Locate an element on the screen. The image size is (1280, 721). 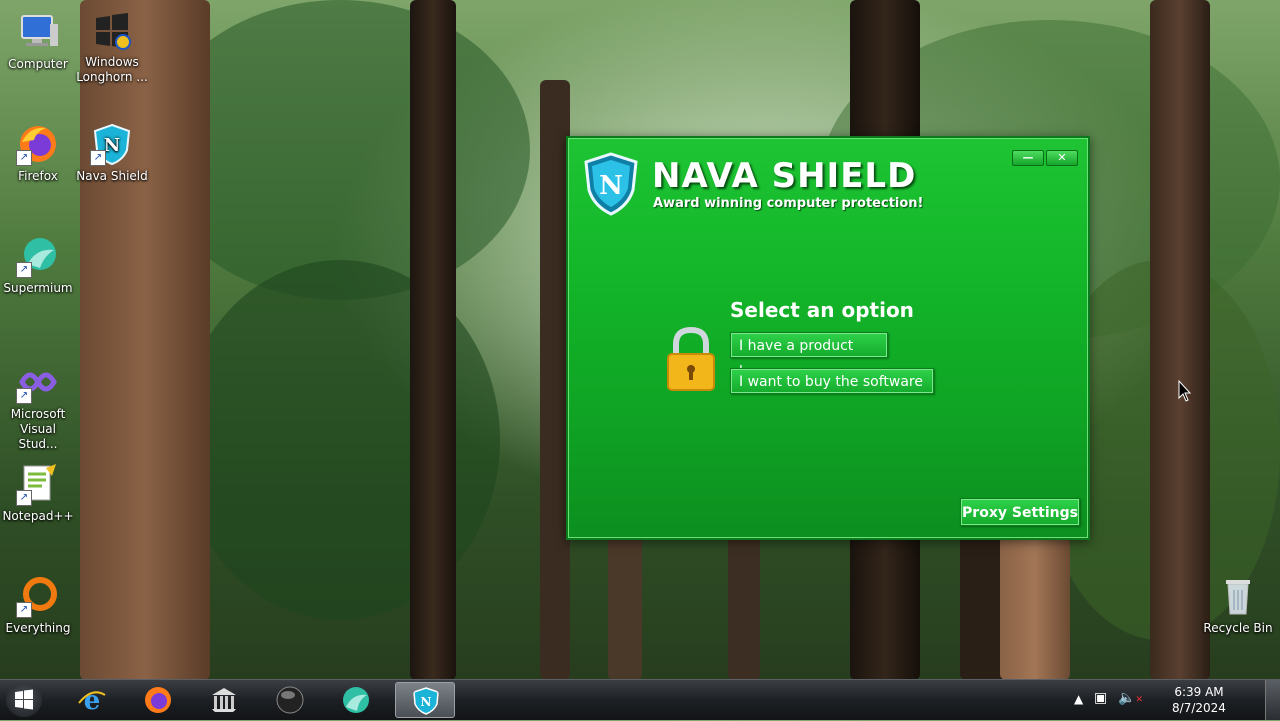
svg-text: e is located at coordinates (92, 700).